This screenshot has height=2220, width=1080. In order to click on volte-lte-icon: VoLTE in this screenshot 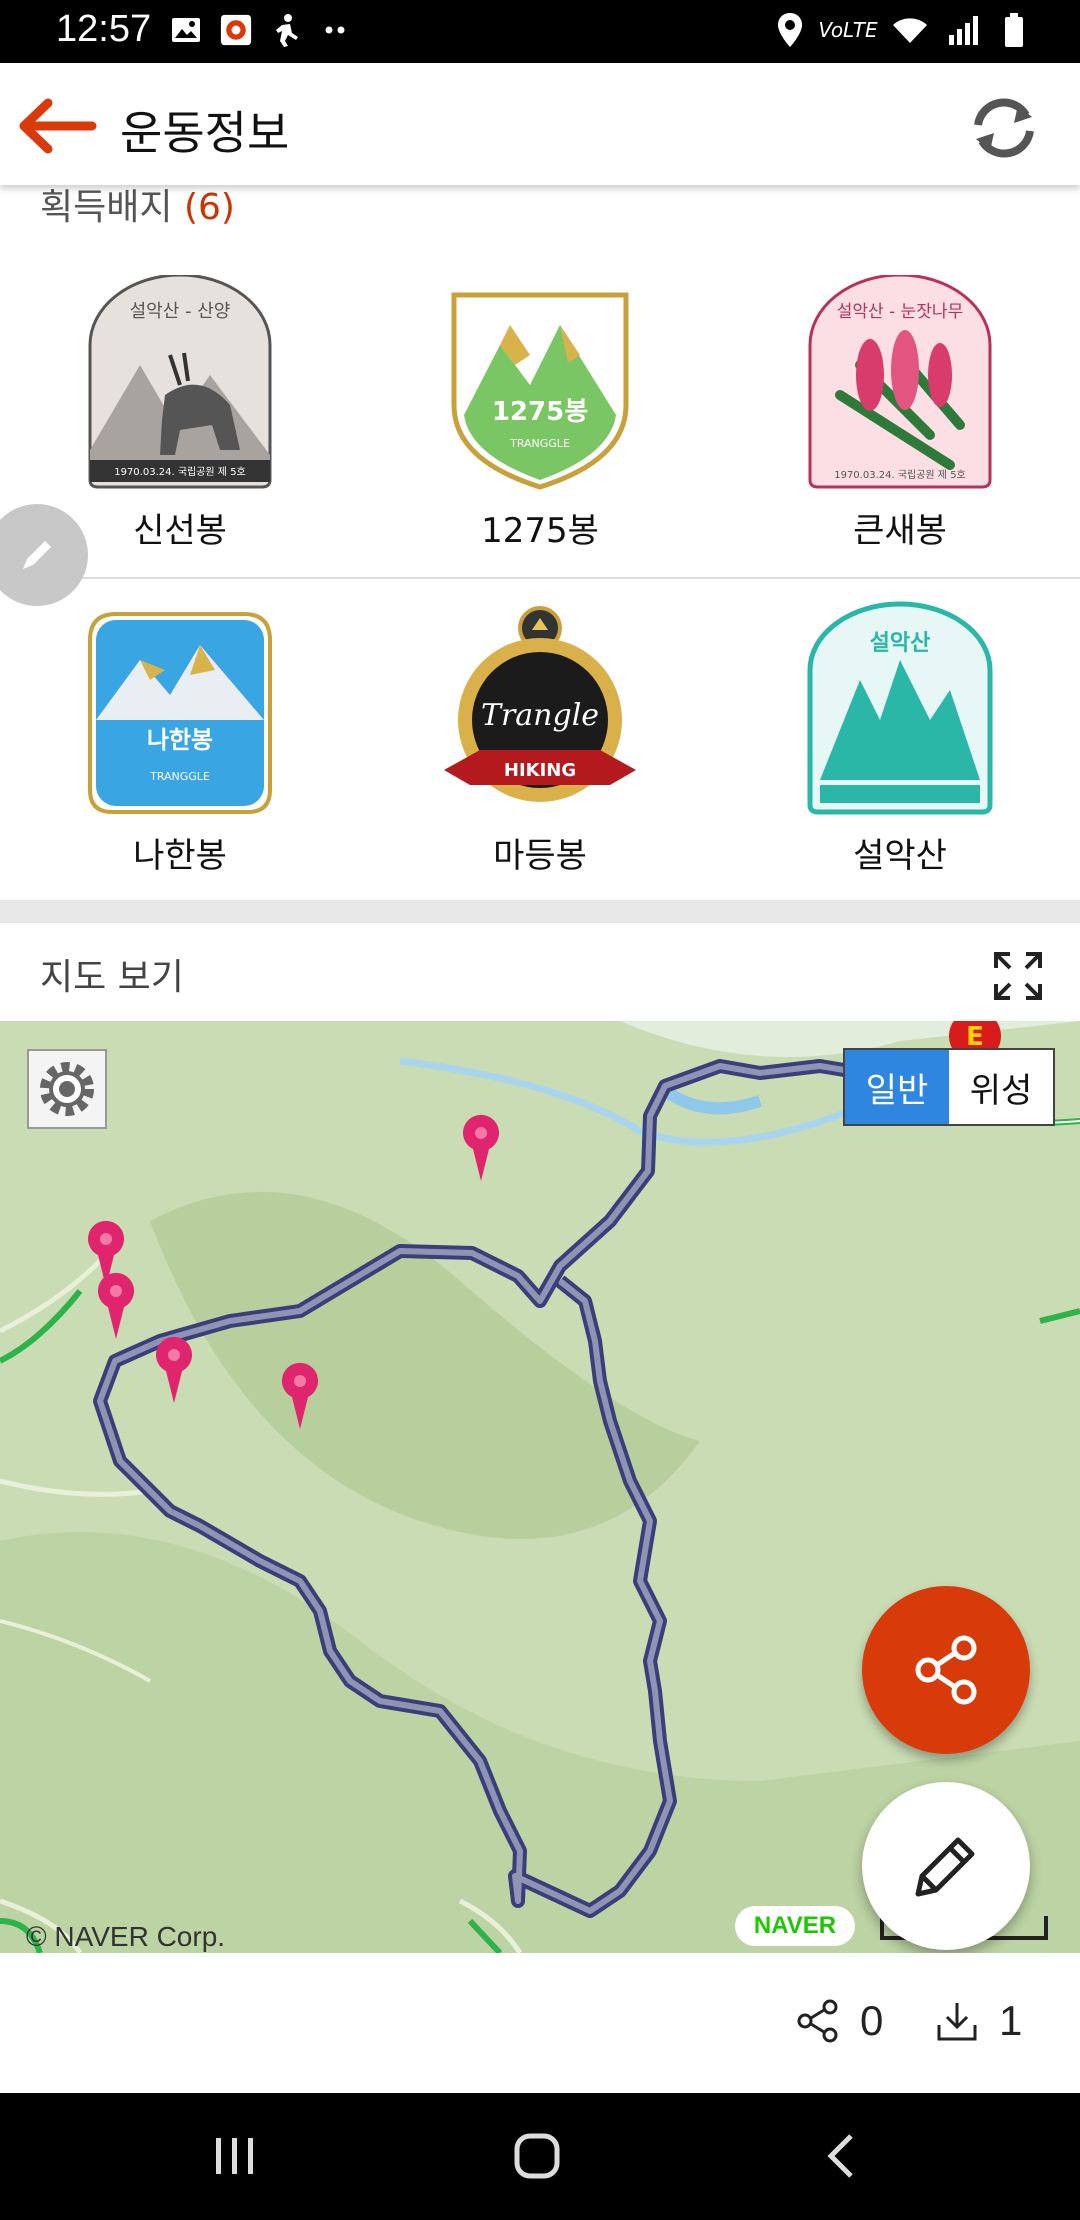, I will do `click(847, 30)`.